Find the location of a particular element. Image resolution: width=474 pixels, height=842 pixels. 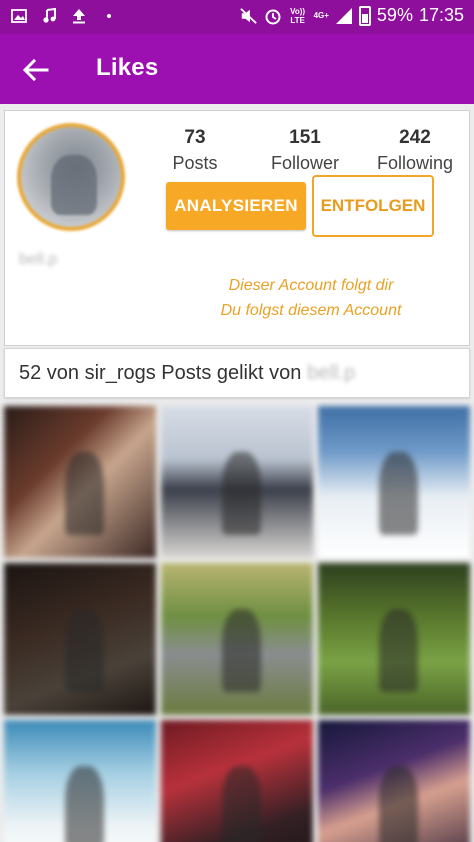

upload-icon is located at coordinates (79, 16).